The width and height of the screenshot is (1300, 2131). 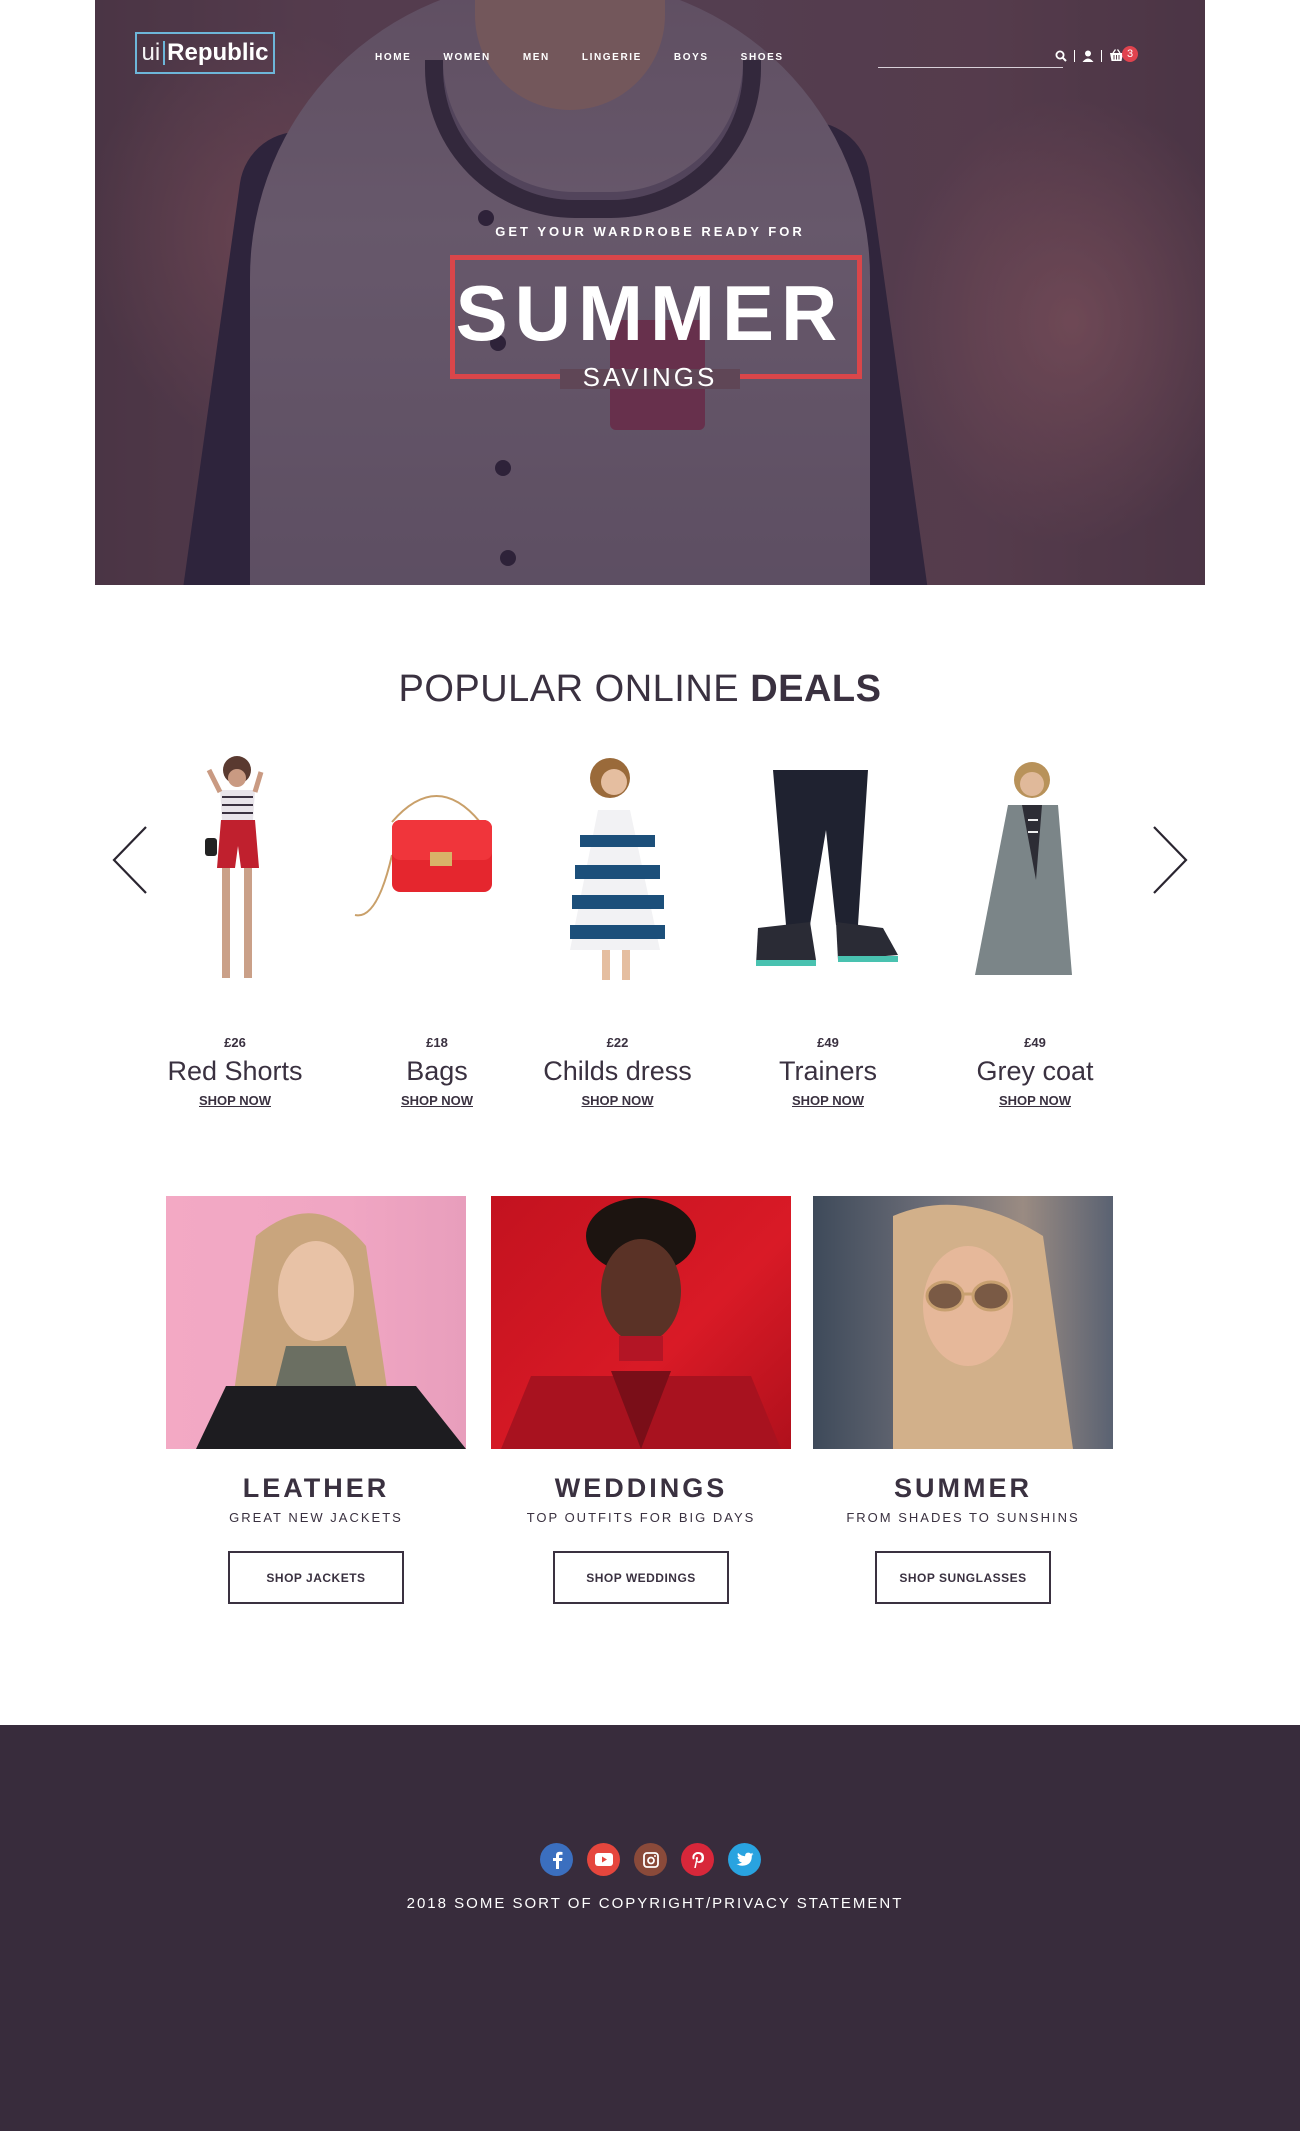 I want to click on product-name: Grey coat, so click(x=1035, y=1071).